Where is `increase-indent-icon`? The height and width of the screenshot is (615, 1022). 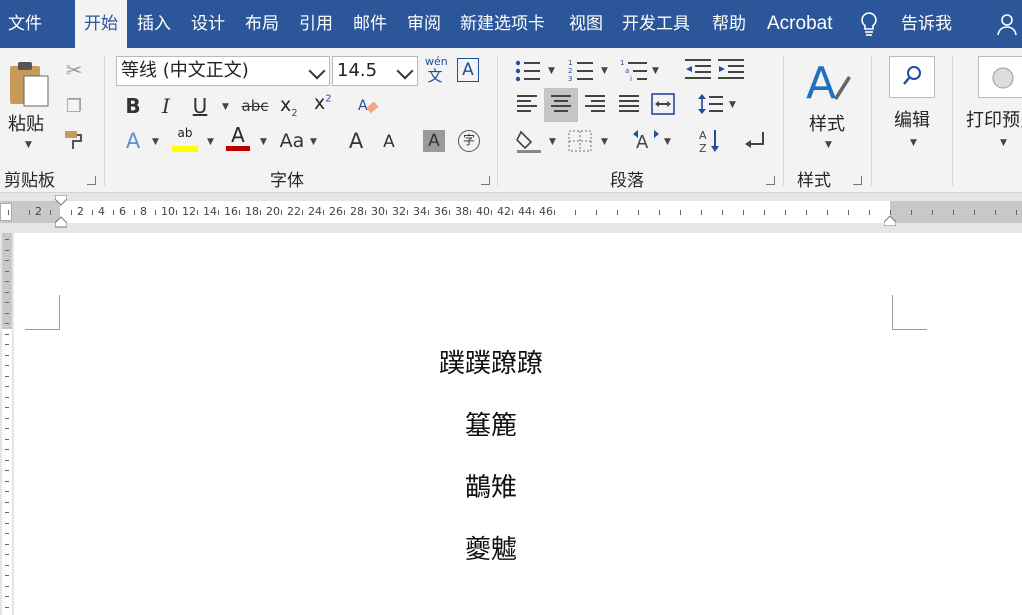 increase-indent-icon is located at coordinates (731, 72).